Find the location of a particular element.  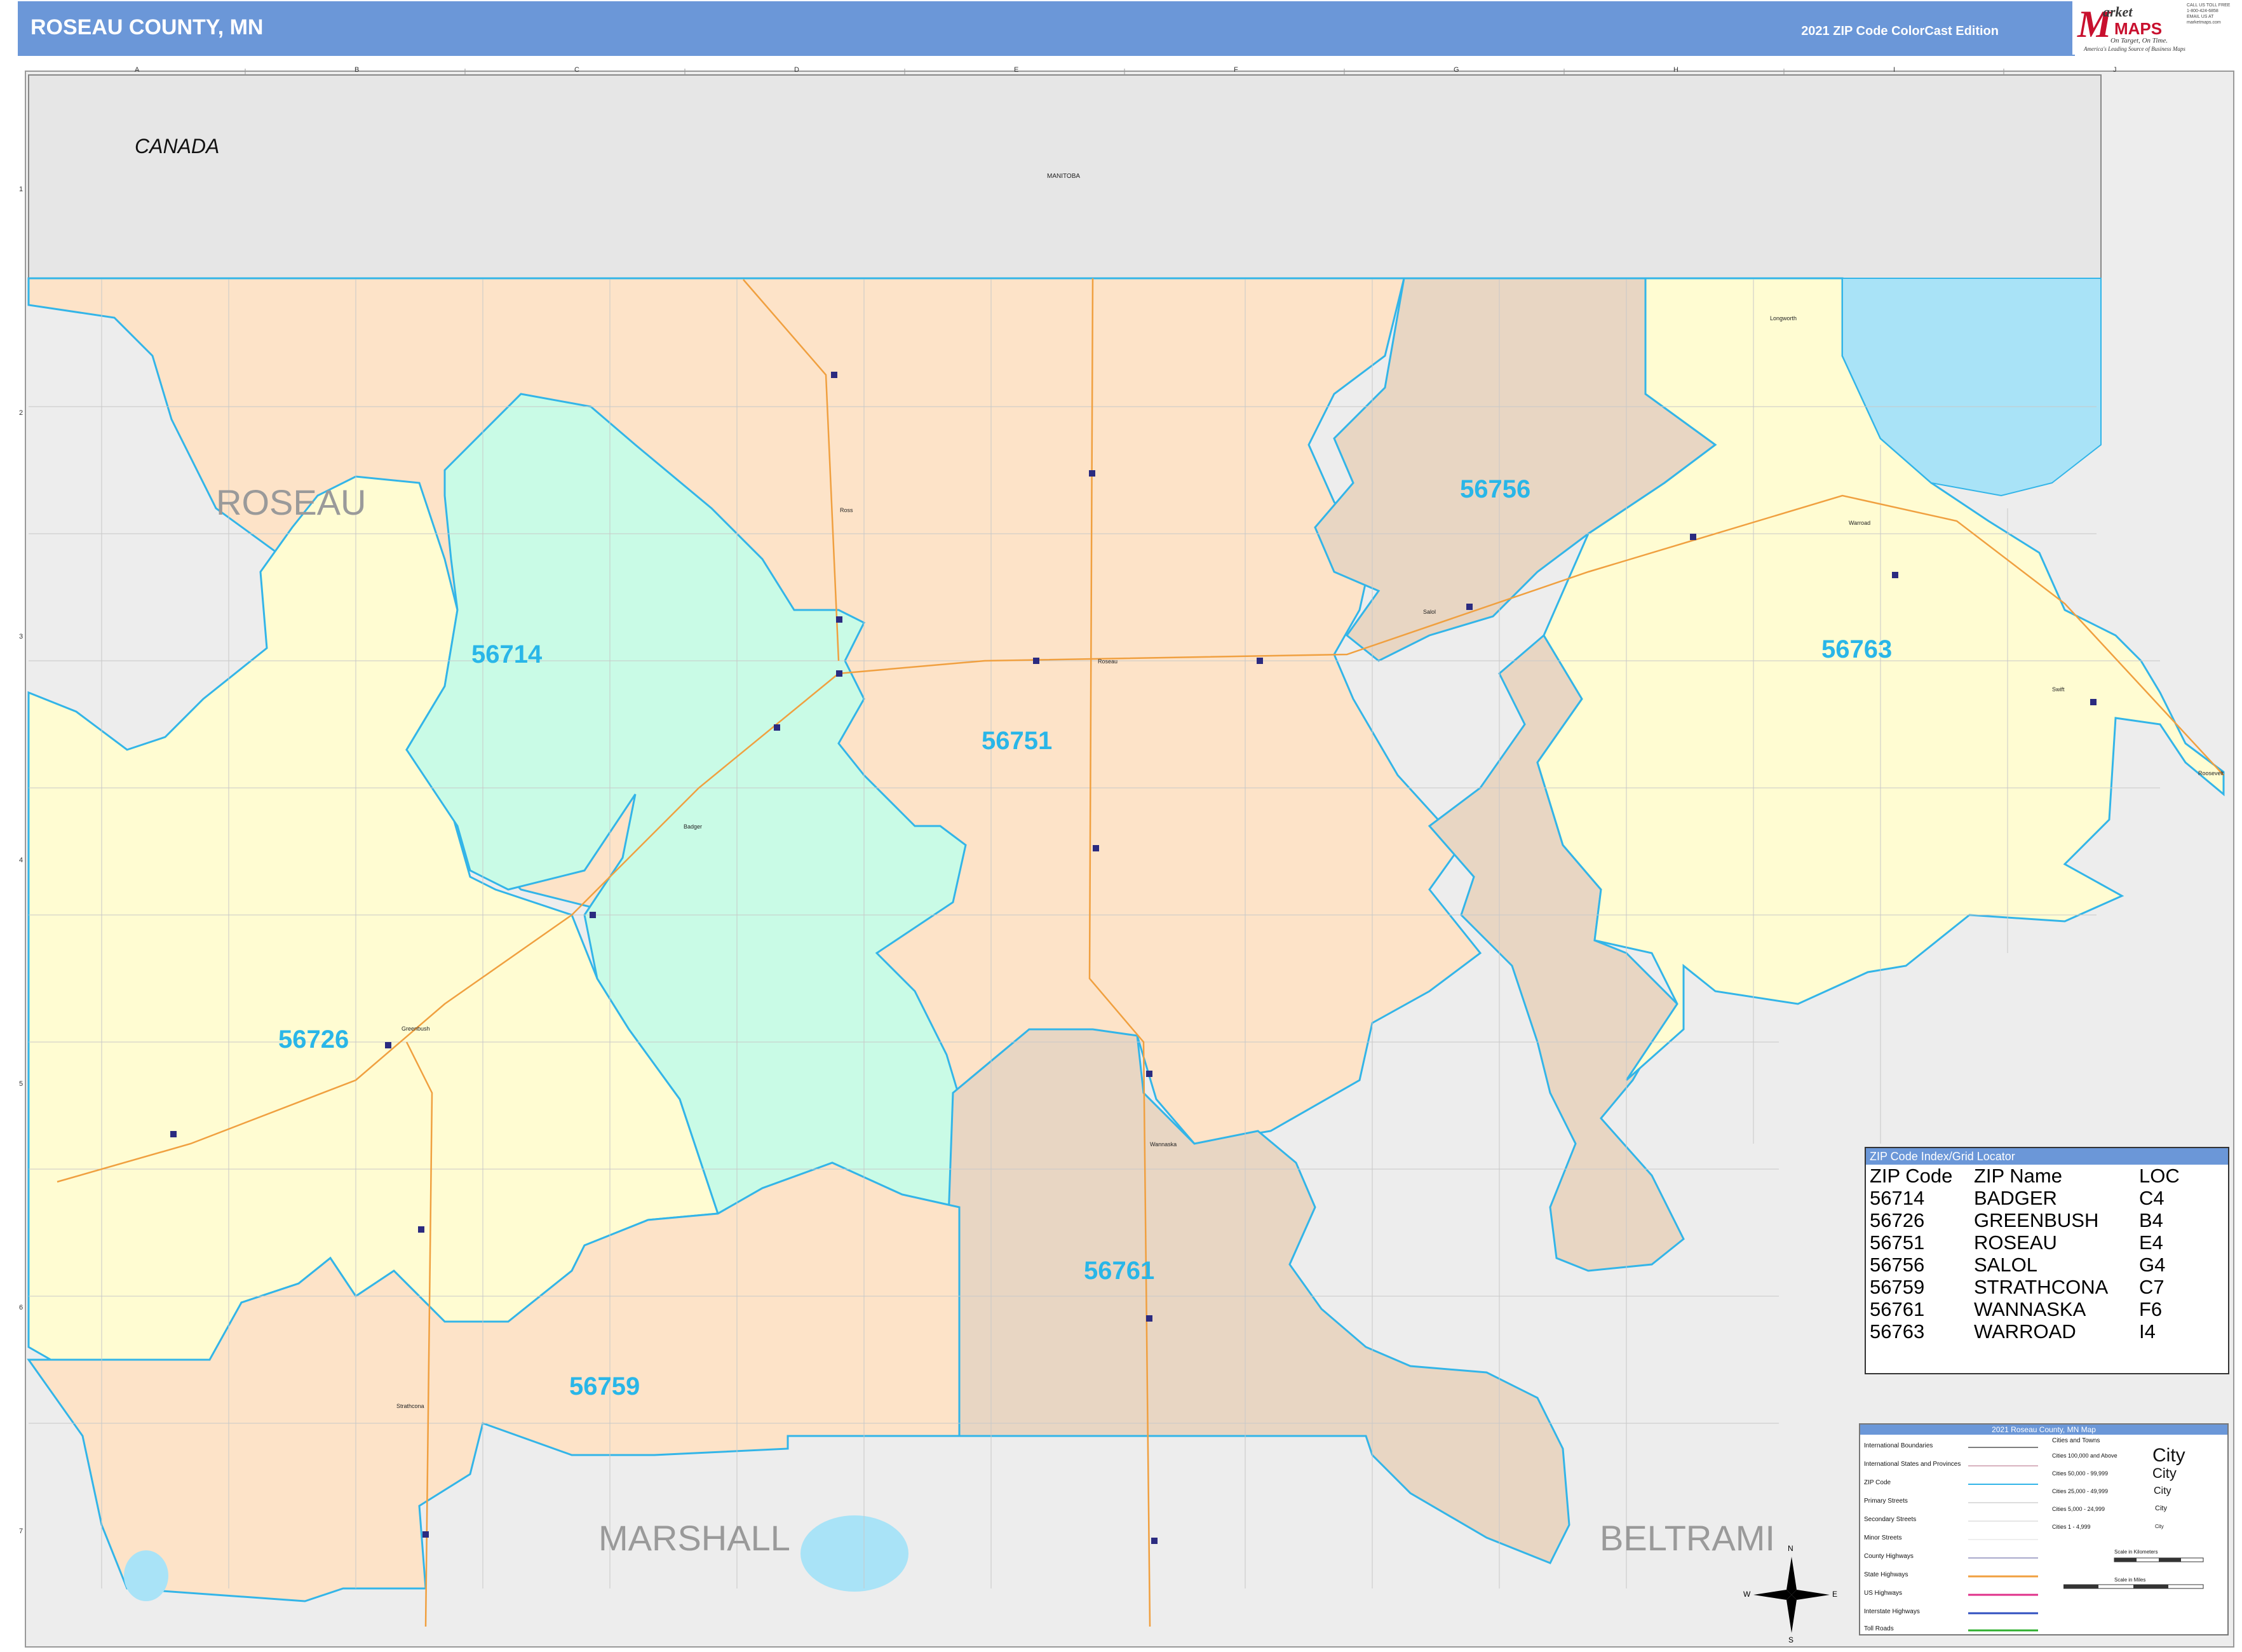

city-range: Cities 5,000 - 24,999 is located at coordinates (2078, 1509).